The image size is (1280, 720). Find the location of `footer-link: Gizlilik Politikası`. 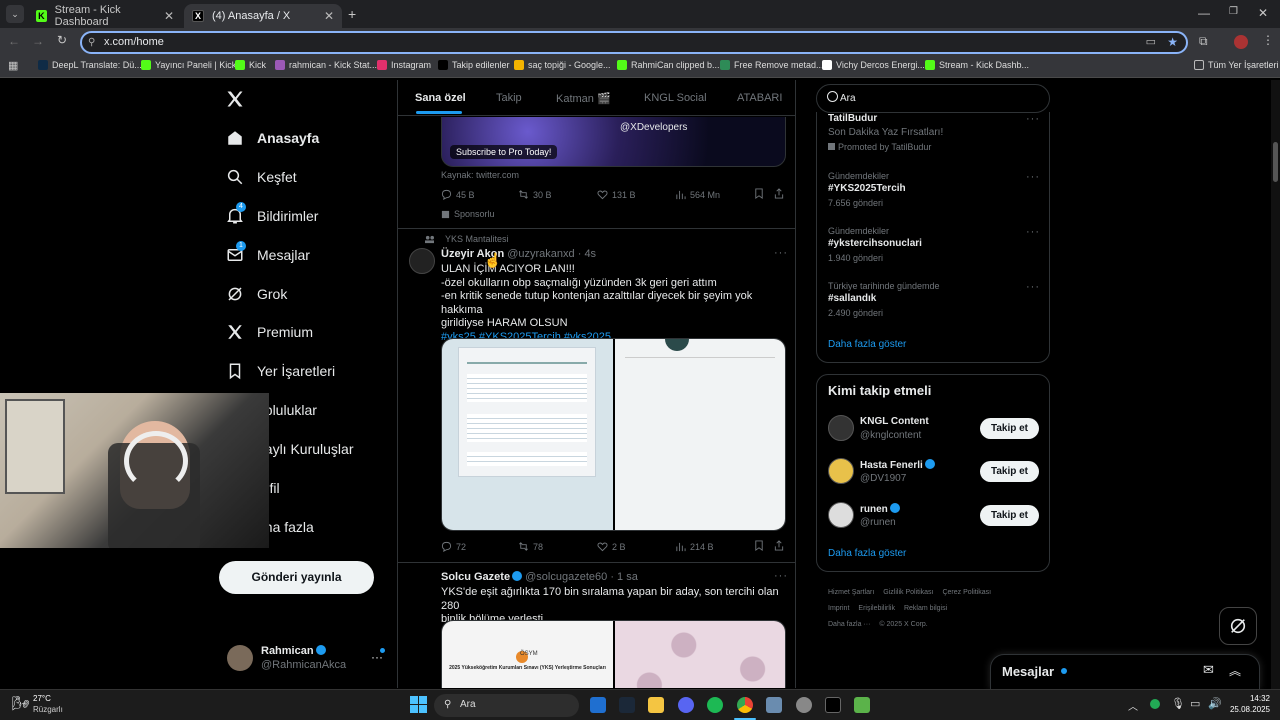

footer-link: Gizlilik Politikası is located at coordinates (908, 592).